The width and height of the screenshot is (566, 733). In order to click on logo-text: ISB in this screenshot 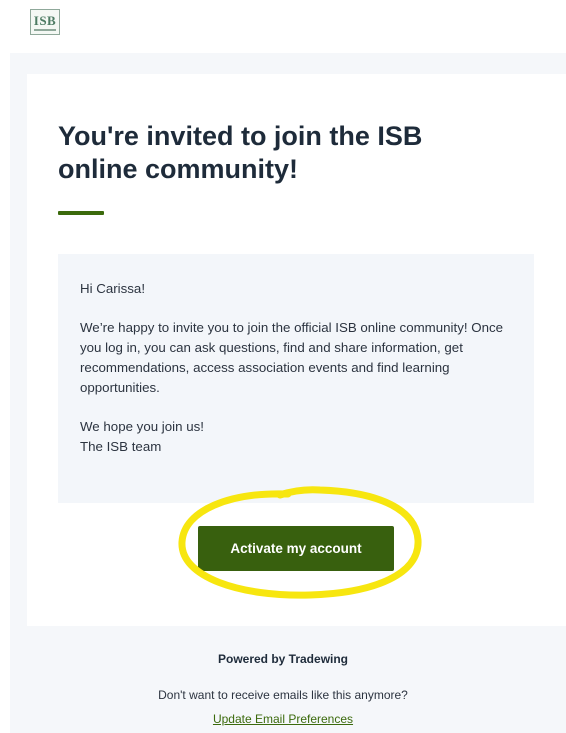, I will do `click(45, 20)`.